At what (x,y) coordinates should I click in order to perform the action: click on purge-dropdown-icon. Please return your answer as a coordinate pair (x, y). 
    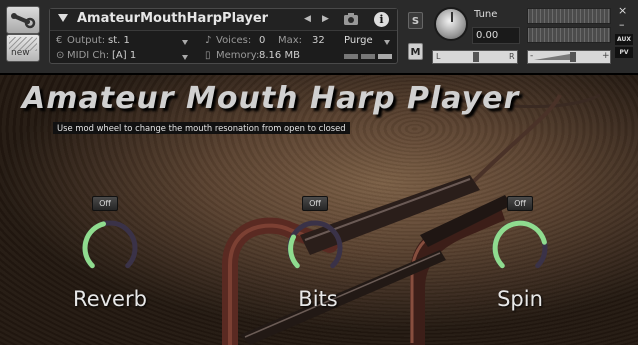
    Looking at the image, I should click on (387, 42).